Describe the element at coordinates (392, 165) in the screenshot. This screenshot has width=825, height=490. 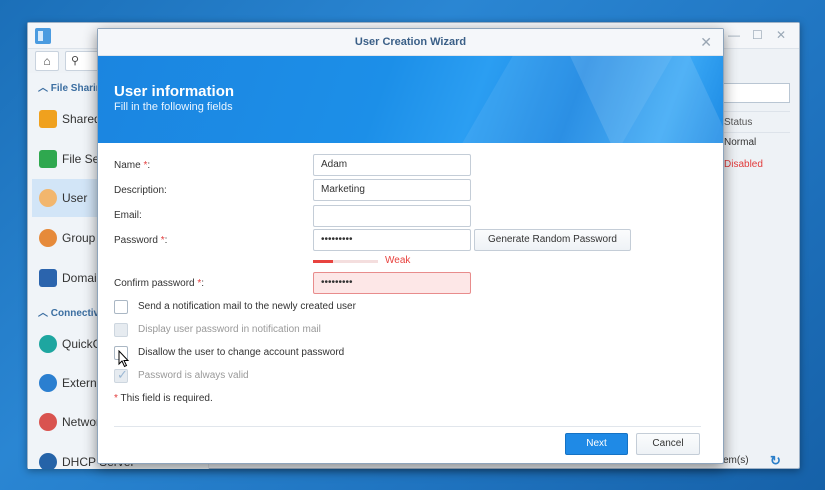
I see `name-field: Adam` at that location.